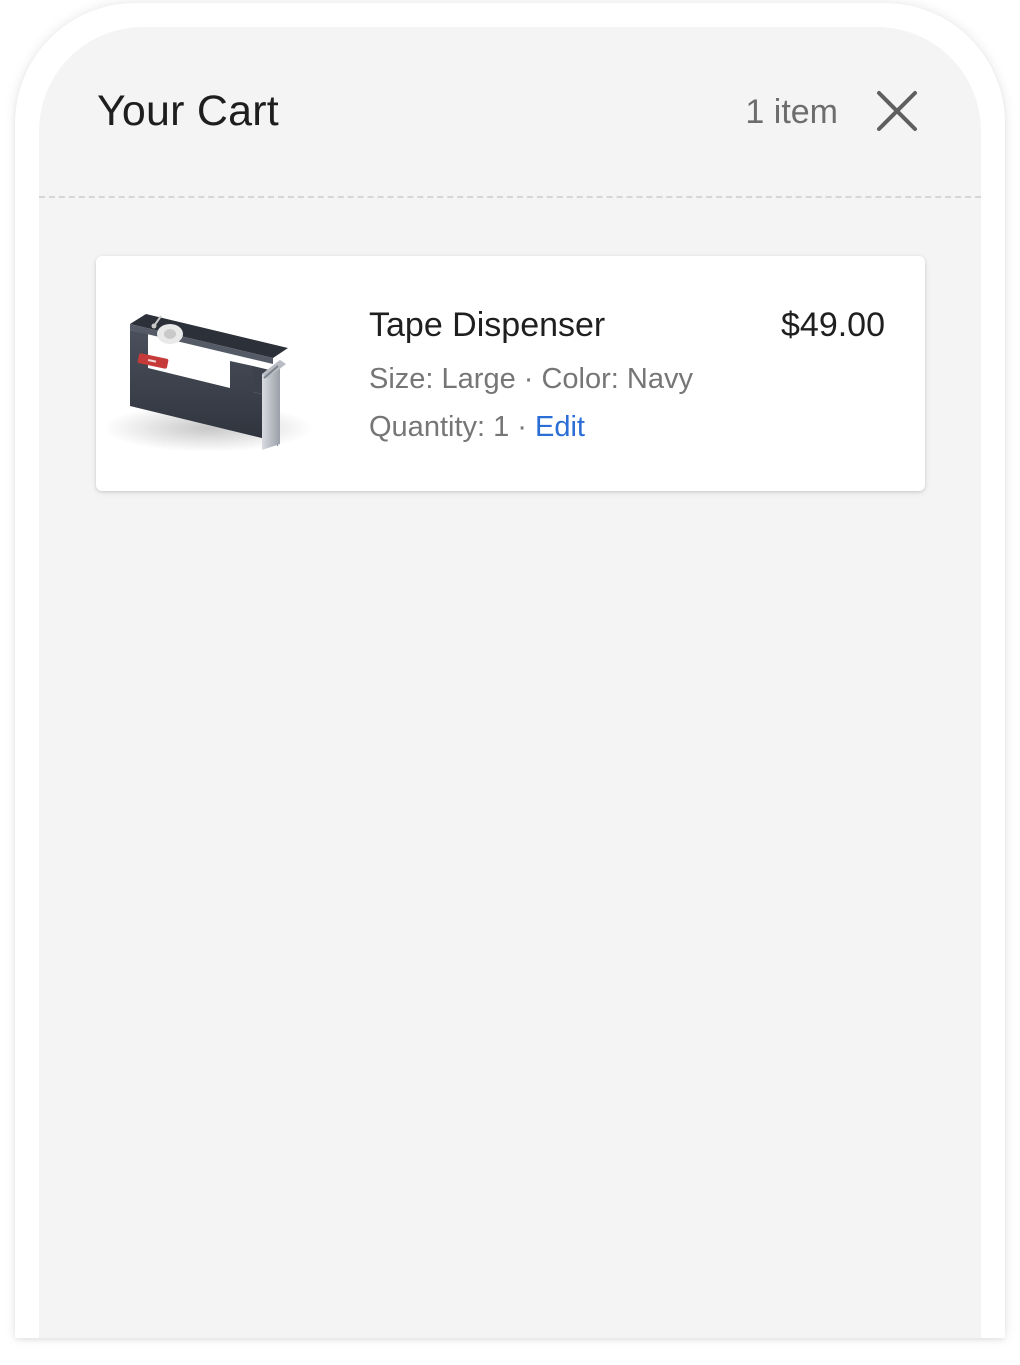 Image resolution: width=1020 pixels, height=1365 pixels. I want to click on close-icon, so click(897, 111).